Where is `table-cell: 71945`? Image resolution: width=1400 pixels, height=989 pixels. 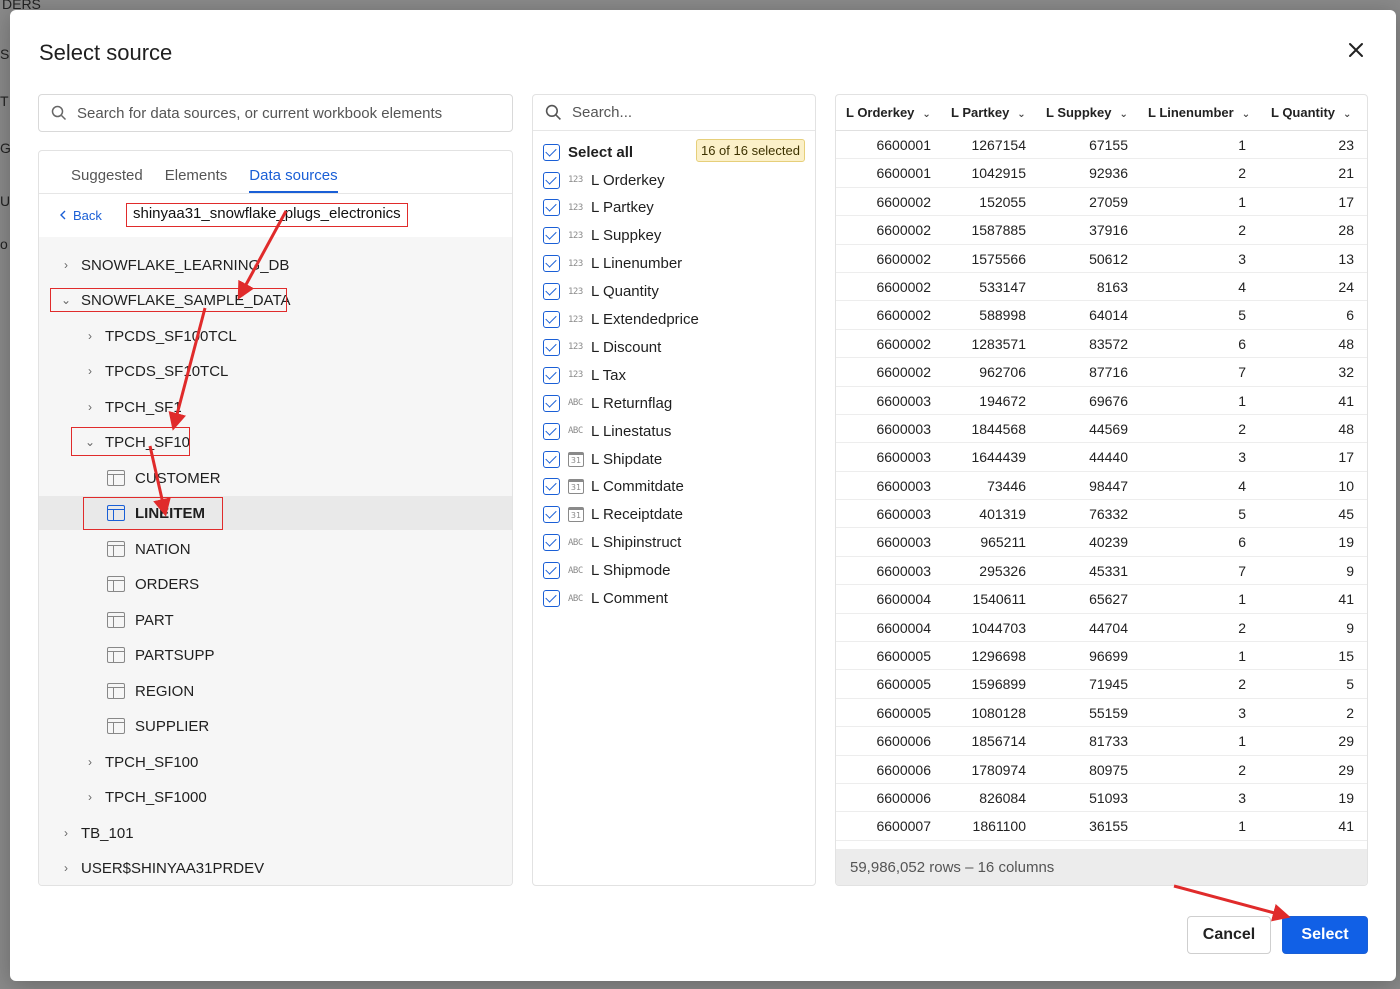 table-cell: 71945 is located at coordinates (1108, 684).